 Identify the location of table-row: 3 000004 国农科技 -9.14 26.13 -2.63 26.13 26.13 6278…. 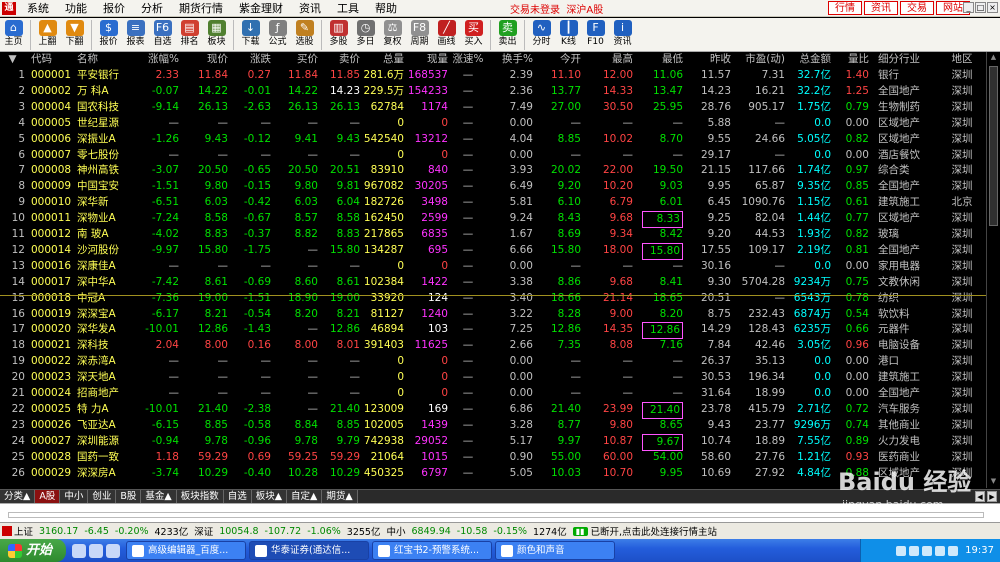
(500, 107).